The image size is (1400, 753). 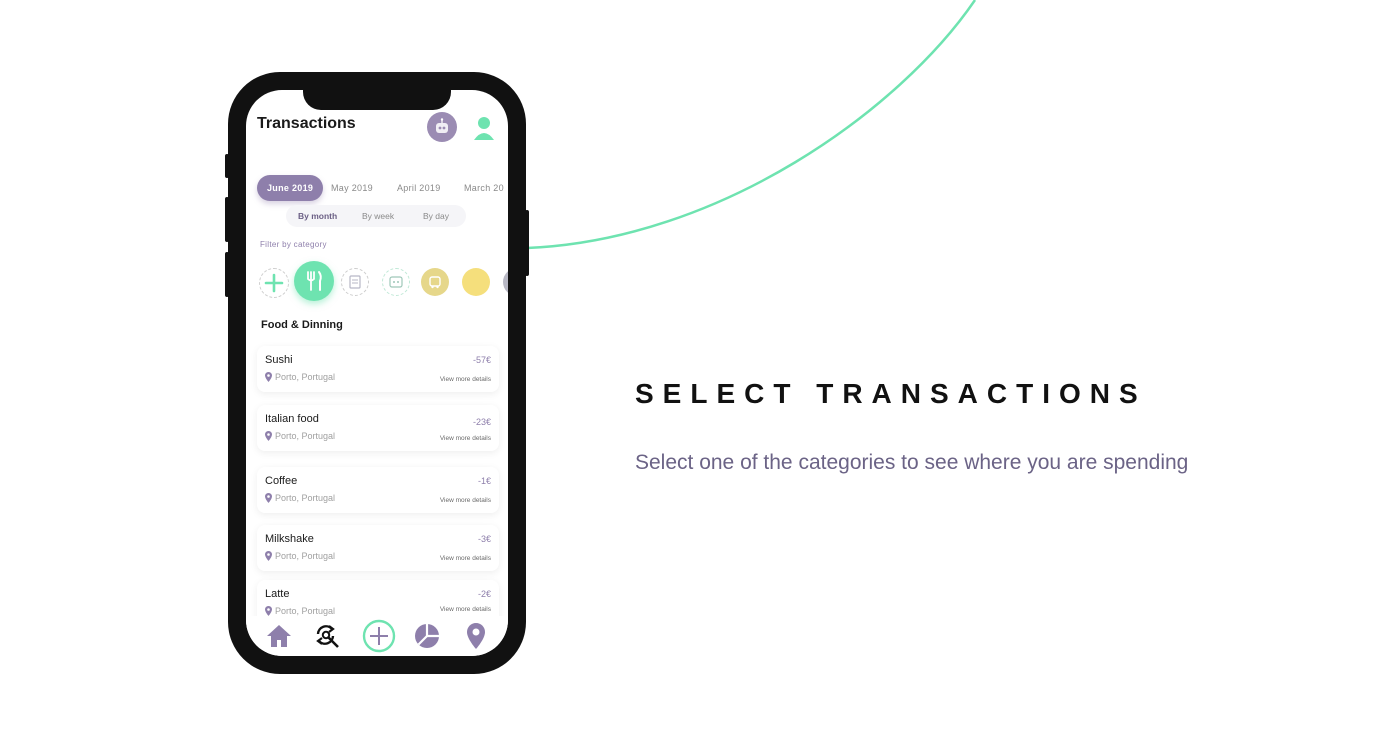 I want to click on category-more, so click(x=505, y=282).